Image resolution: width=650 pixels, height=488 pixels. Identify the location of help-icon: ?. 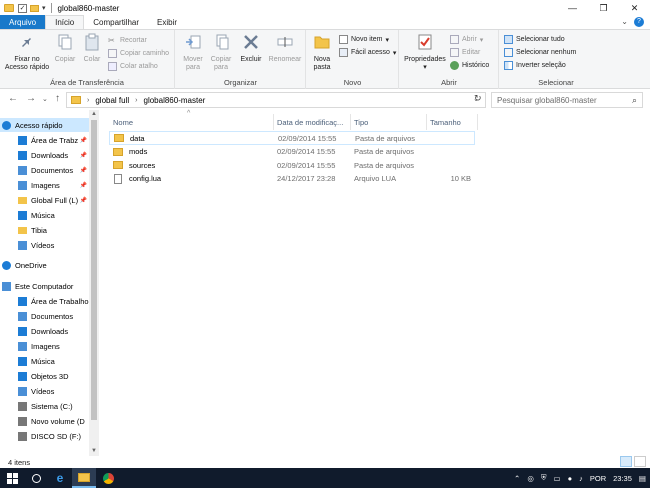
(639, 22).